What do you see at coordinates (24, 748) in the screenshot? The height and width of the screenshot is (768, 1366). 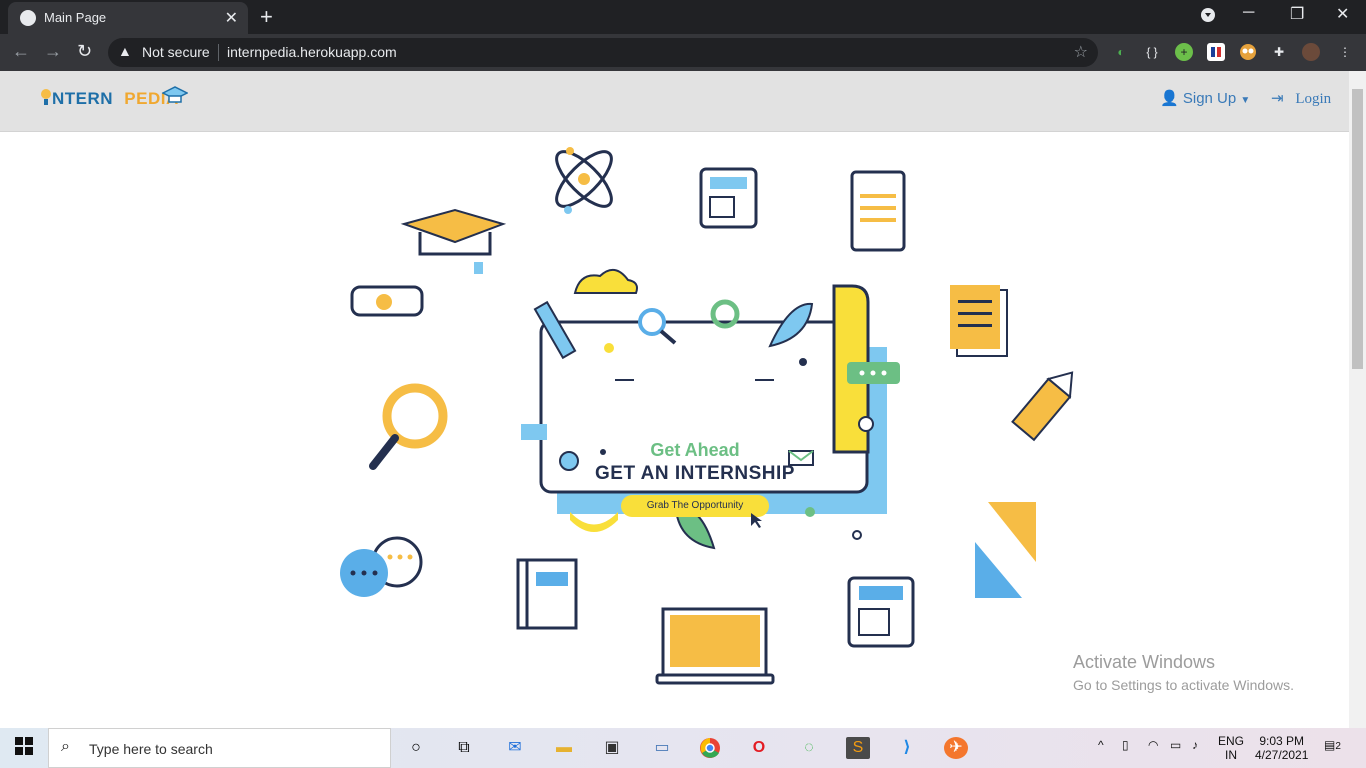 I see `windows-start-icon` at bounding box center [24, 748].